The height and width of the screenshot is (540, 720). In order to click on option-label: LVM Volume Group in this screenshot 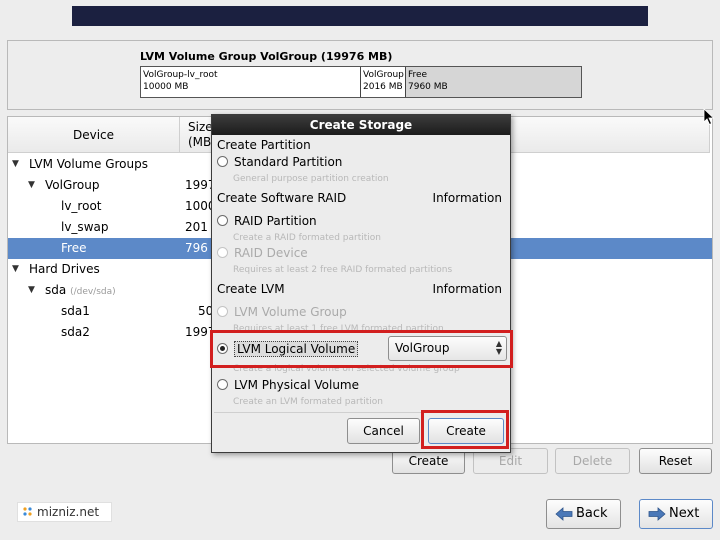, I will do `click(290, 312)`.